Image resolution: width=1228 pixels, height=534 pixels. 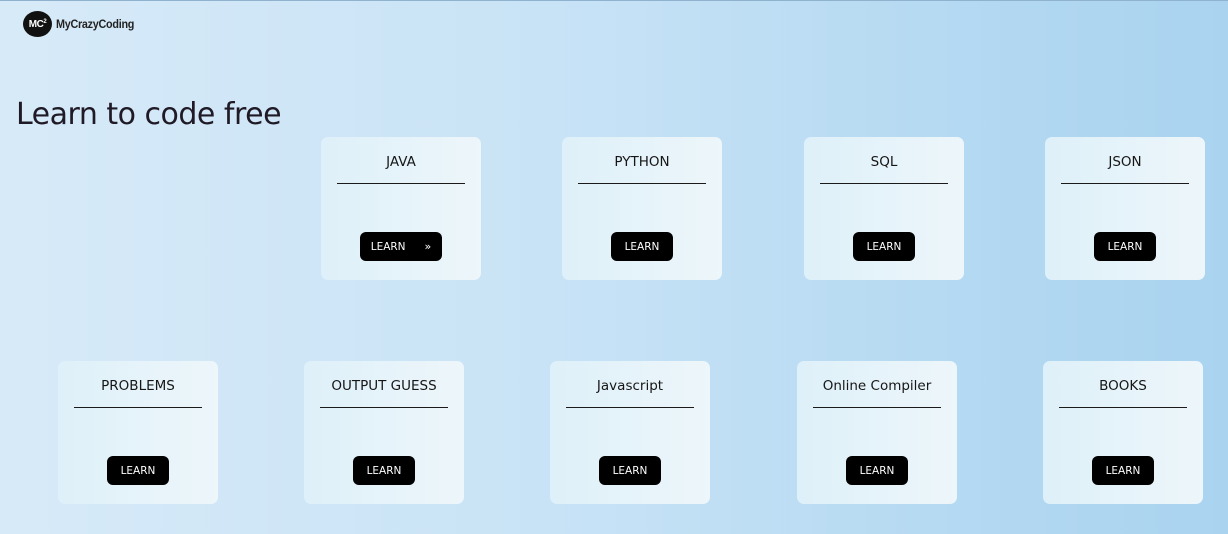 I want to click on learn-button-java: LEARN », so click(x=401, y=246).